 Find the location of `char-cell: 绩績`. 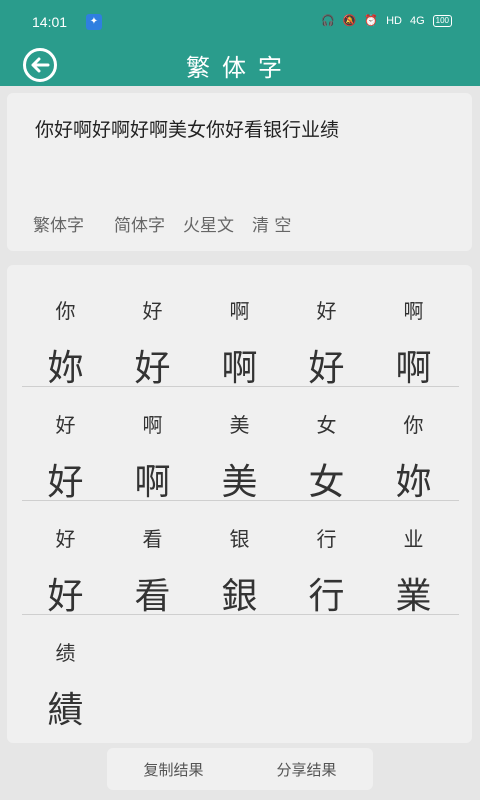

char-cell: 绩績 is located at coordinates (65, 673).